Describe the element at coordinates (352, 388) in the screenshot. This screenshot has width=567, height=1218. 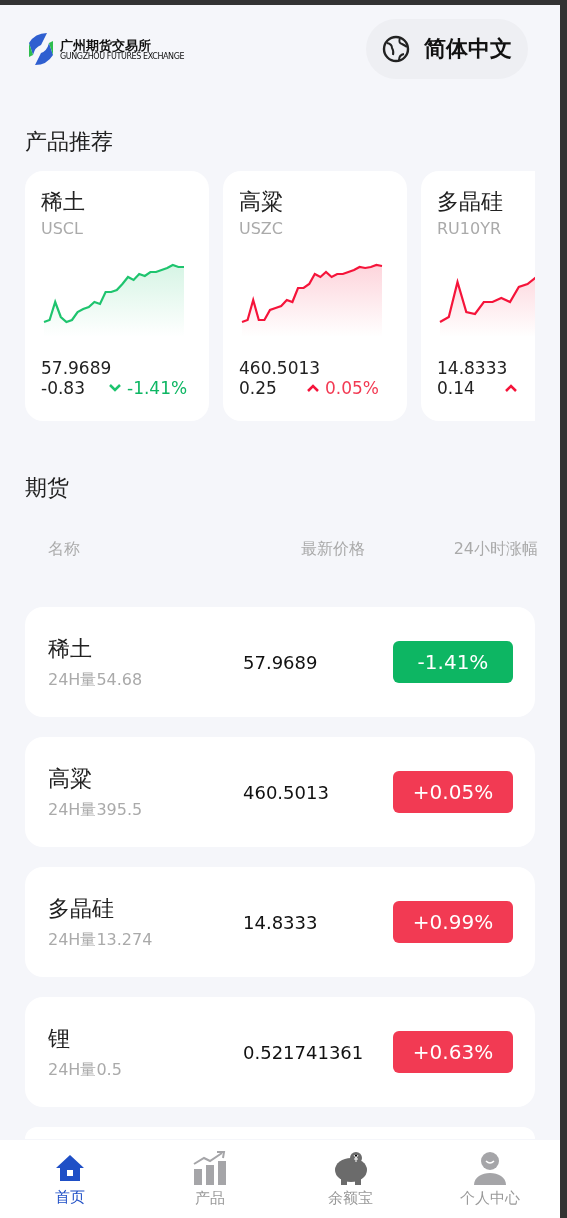
I see `product-change-percent: 0.05%` at that location.